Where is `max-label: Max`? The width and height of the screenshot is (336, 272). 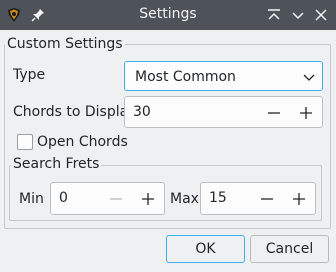 max-label: Max is located at coordinates (184, 199).